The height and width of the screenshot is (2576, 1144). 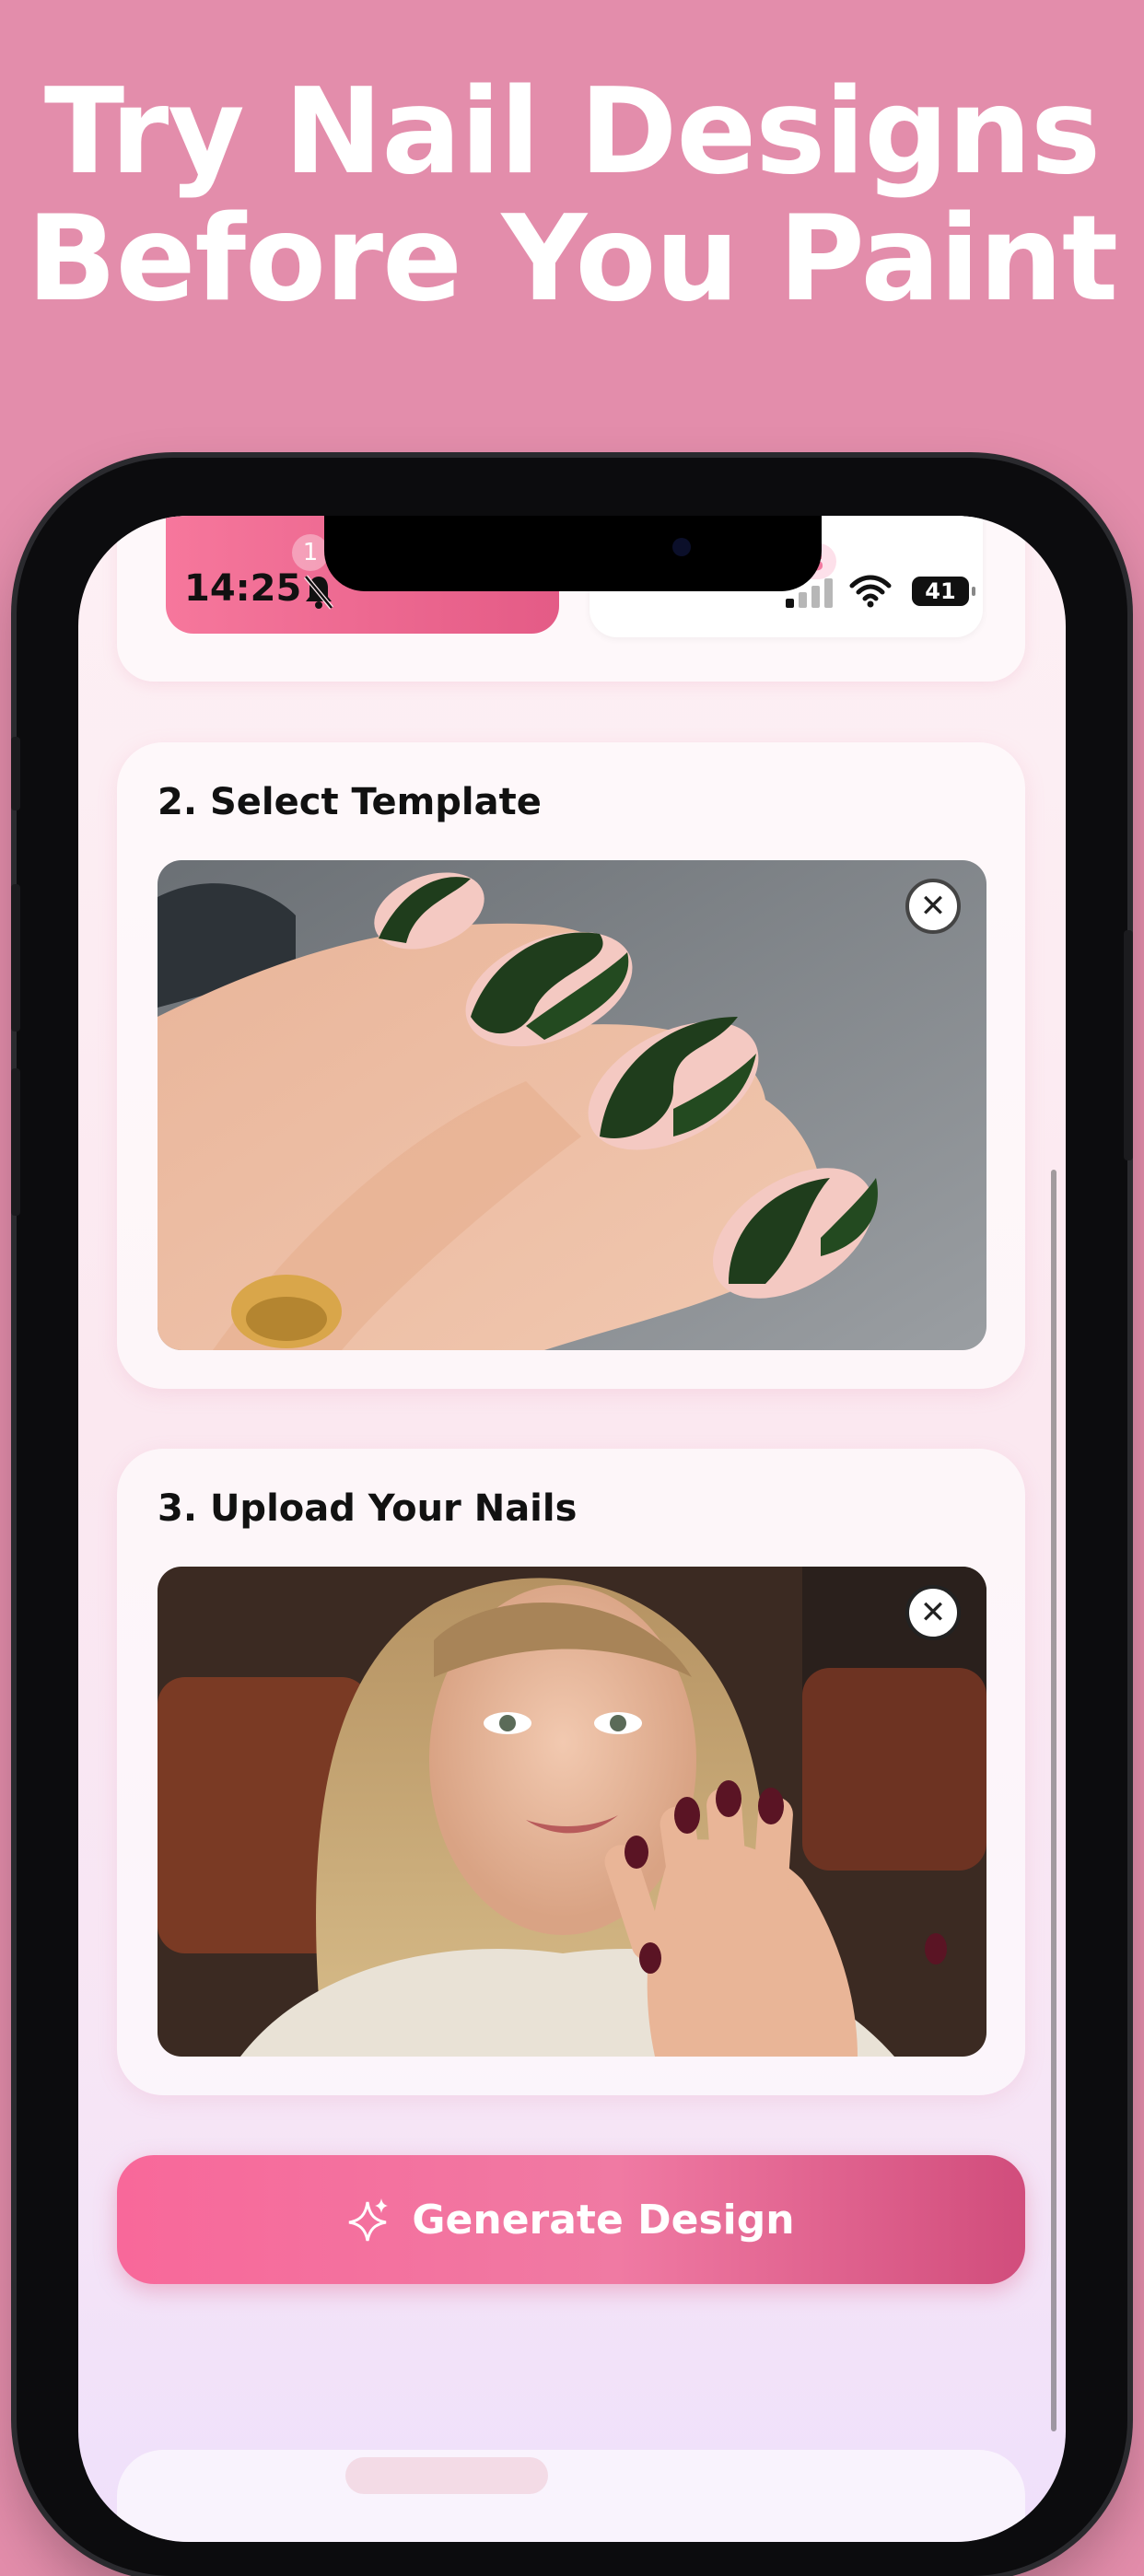 What do you see at coordinates (572, 132) in the screenshot?
I see `headline-line-1: Try Nail Designs` at bounding box center [572, 132].